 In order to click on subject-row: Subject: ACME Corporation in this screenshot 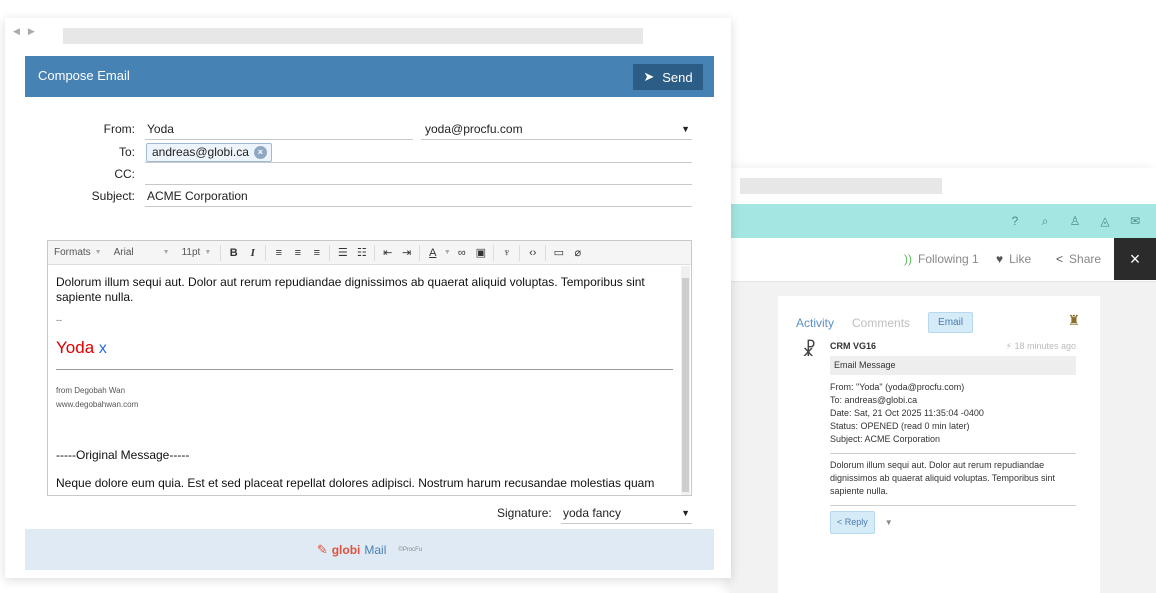, I will do `click(369, 196)`.